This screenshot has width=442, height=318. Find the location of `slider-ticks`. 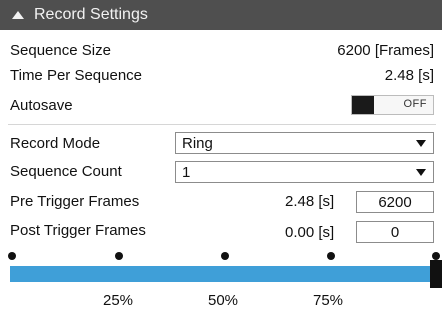

slider-ticks is located at coordinates (221, 258).